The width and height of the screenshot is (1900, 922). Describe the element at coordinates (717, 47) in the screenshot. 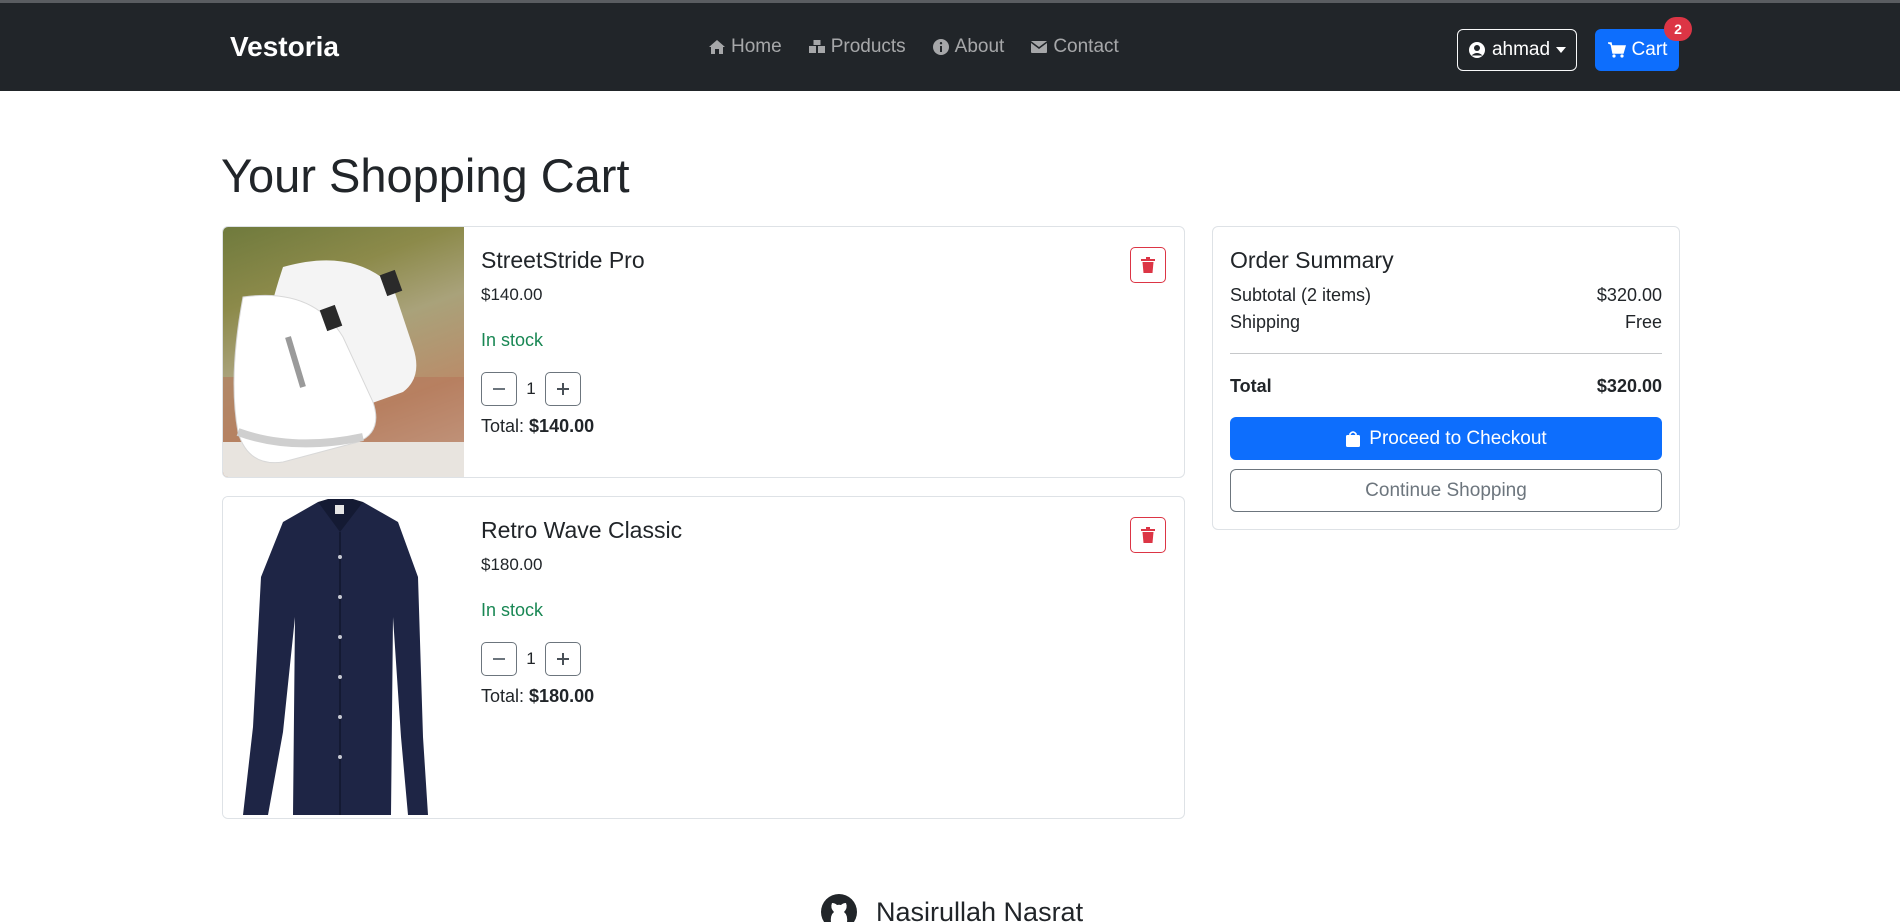

I see `home-icon` at that location.